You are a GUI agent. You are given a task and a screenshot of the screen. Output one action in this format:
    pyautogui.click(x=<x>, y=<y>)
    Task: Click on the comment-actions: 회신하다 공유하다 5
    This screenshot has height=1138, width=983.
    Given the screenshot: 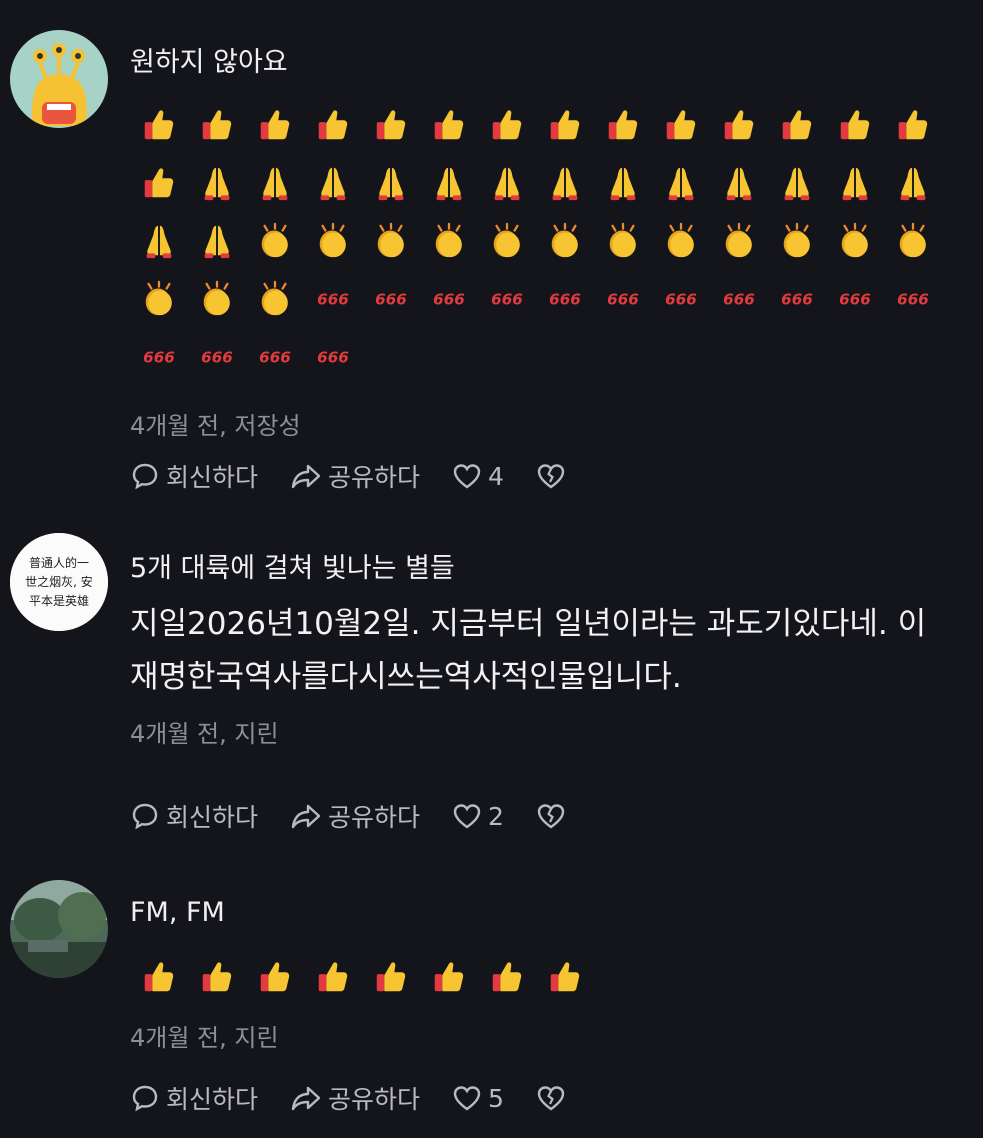 What is the action you would take?
    pyautogui.click(x=367, y=1098)
    